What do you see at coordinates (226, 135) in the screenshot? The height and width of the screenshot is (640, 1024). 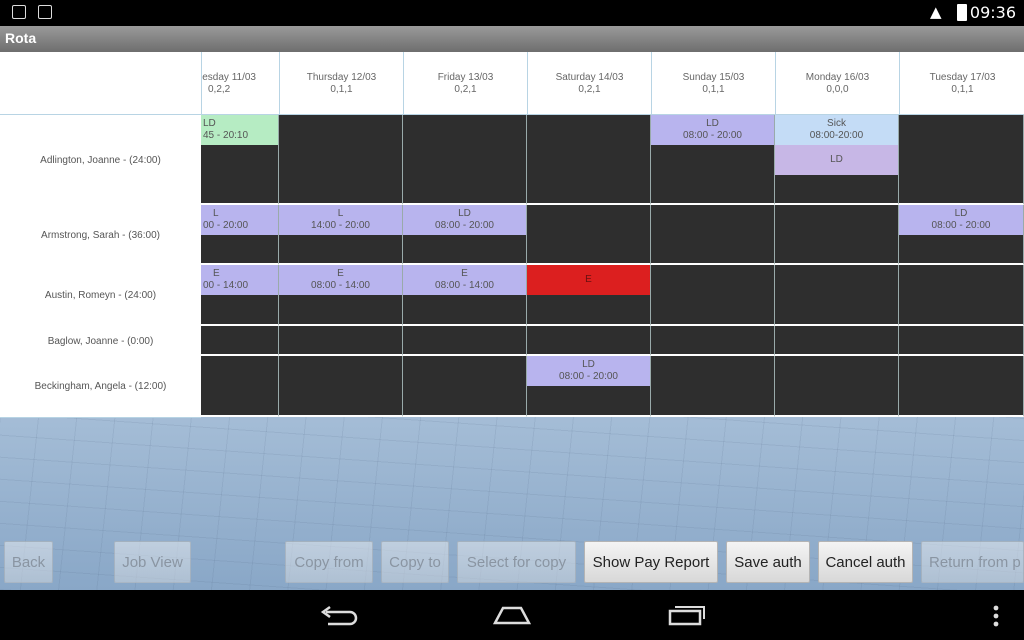 I see `shift-time: 45 - 20:10` at bounding box center [226, 135].